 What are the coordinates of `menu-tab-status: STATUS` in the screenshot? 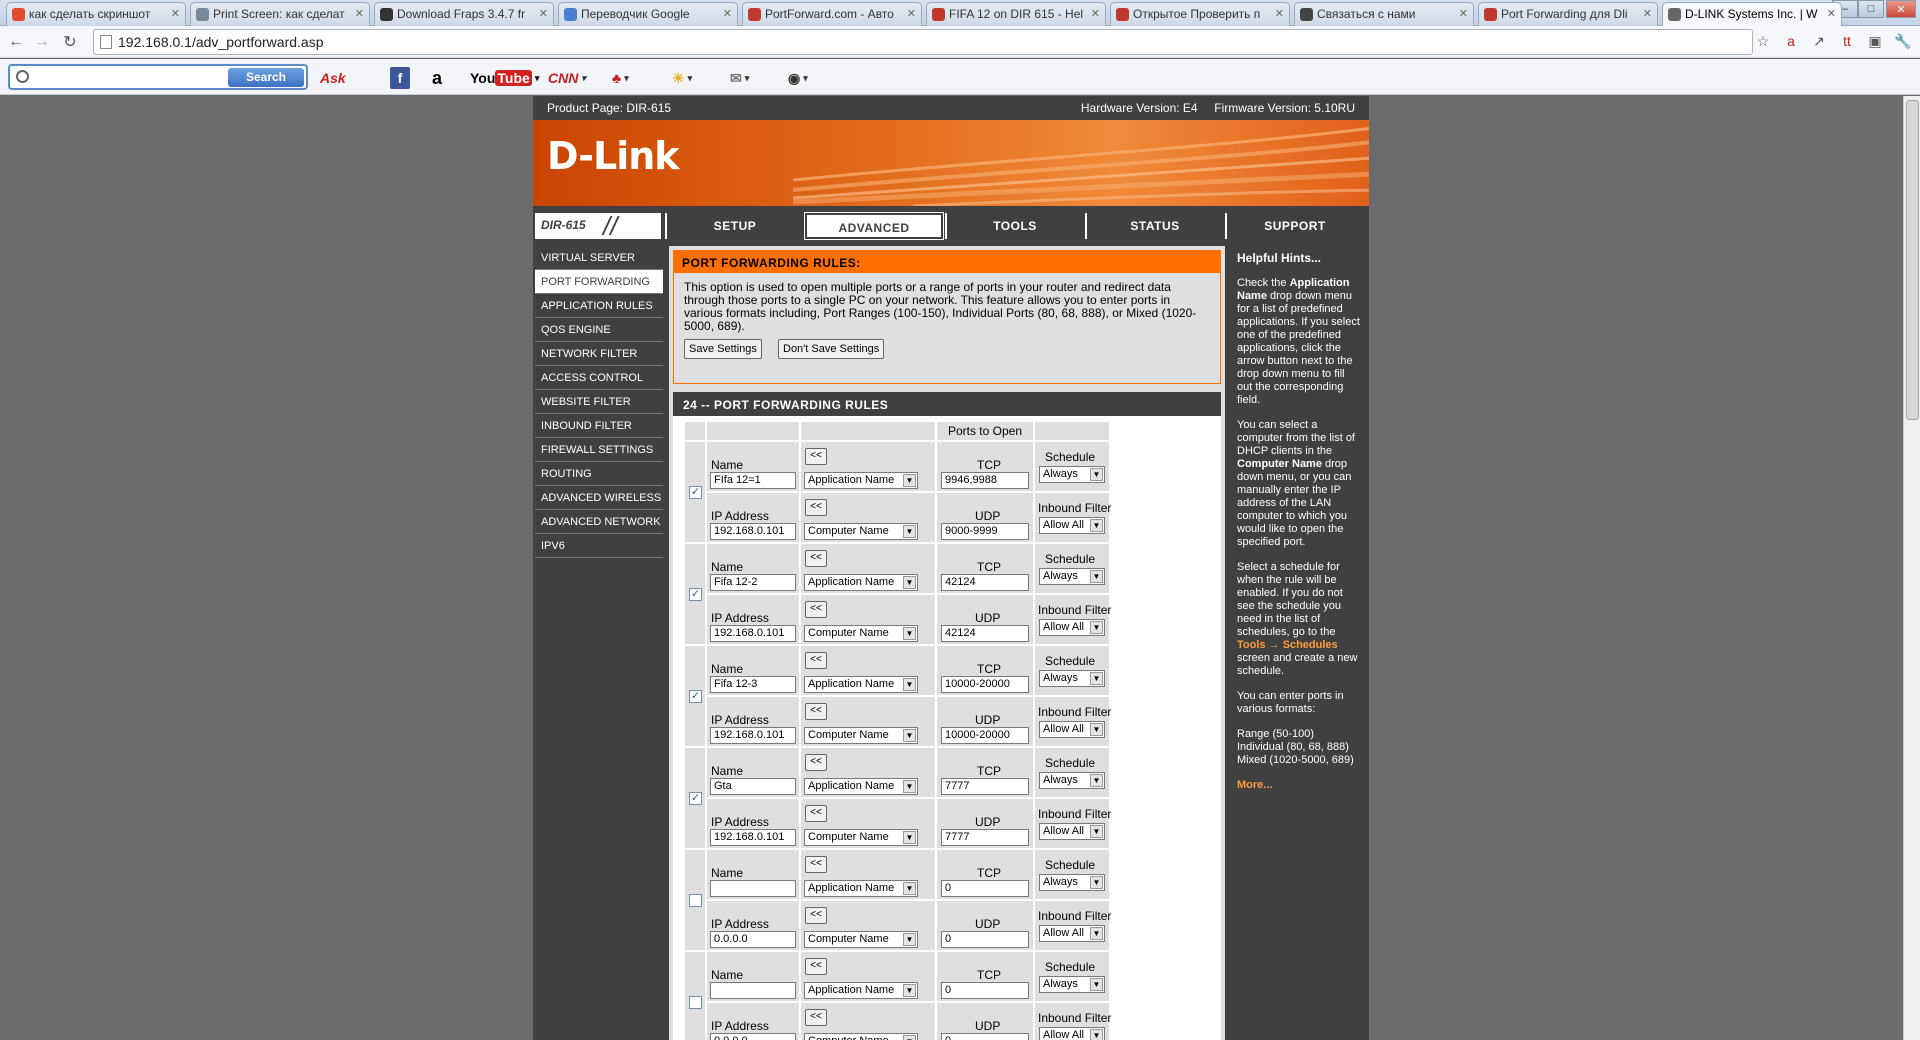 It's located at (1154, 226).